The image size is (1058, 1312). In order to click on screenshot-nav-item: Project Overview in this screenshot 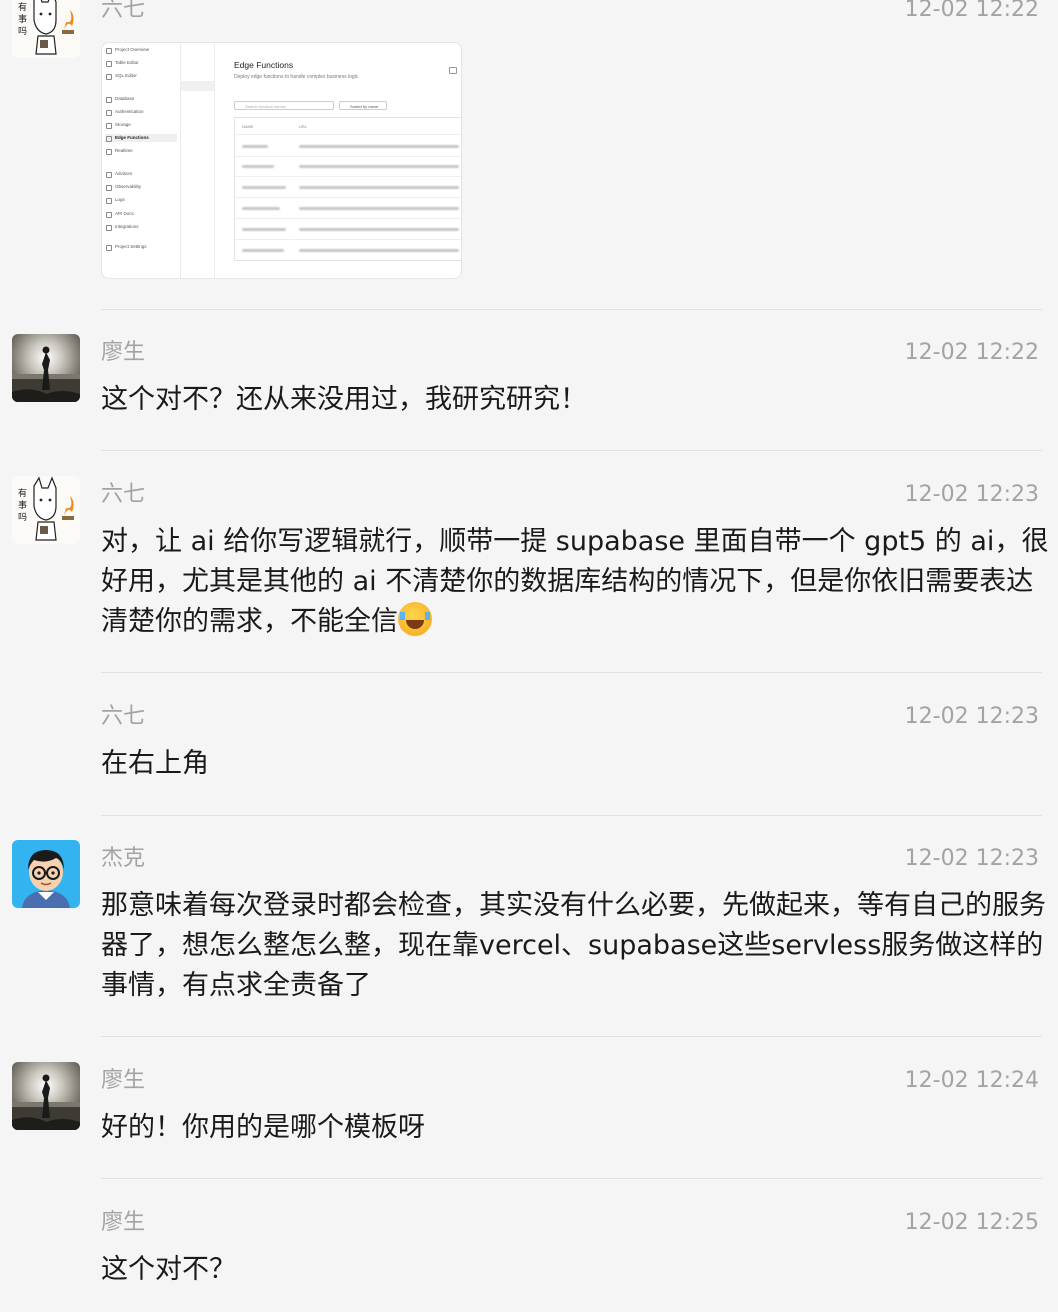, I will do `click(141, 50)`.